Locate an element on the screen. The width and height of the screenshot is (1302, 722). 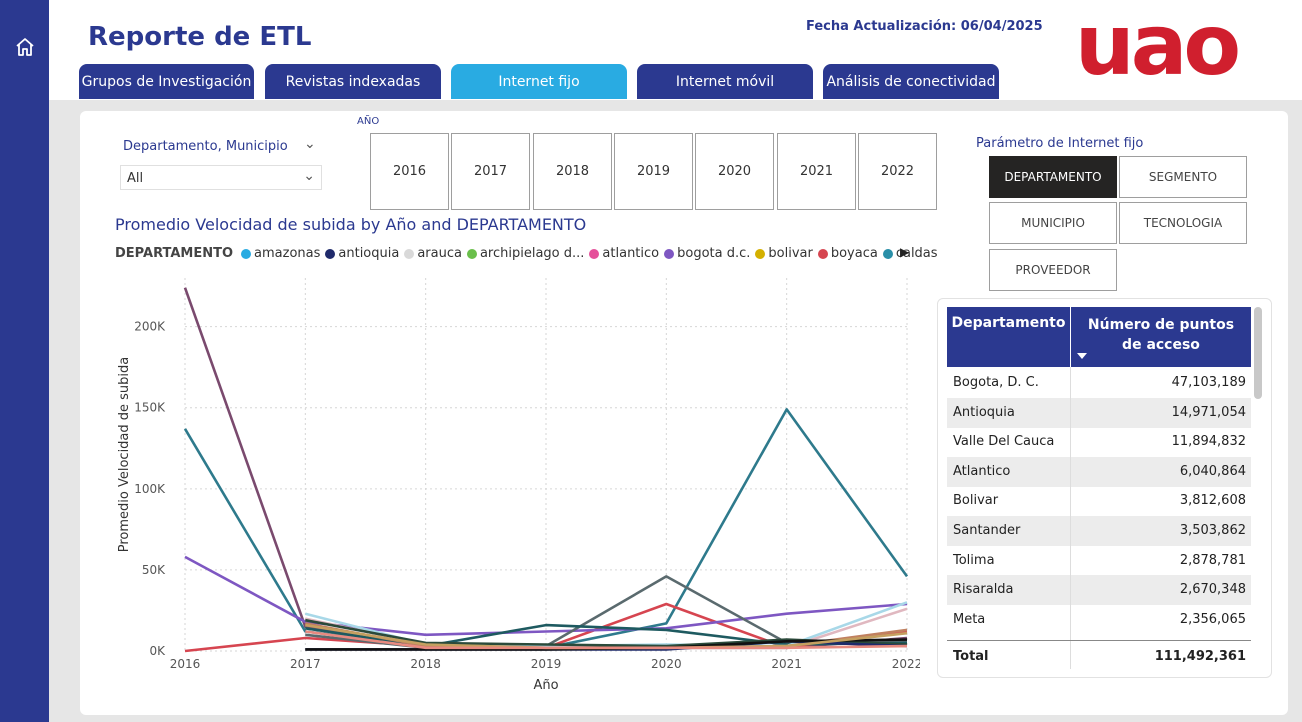
row-department: Santander is located at coordinates (987, 530).